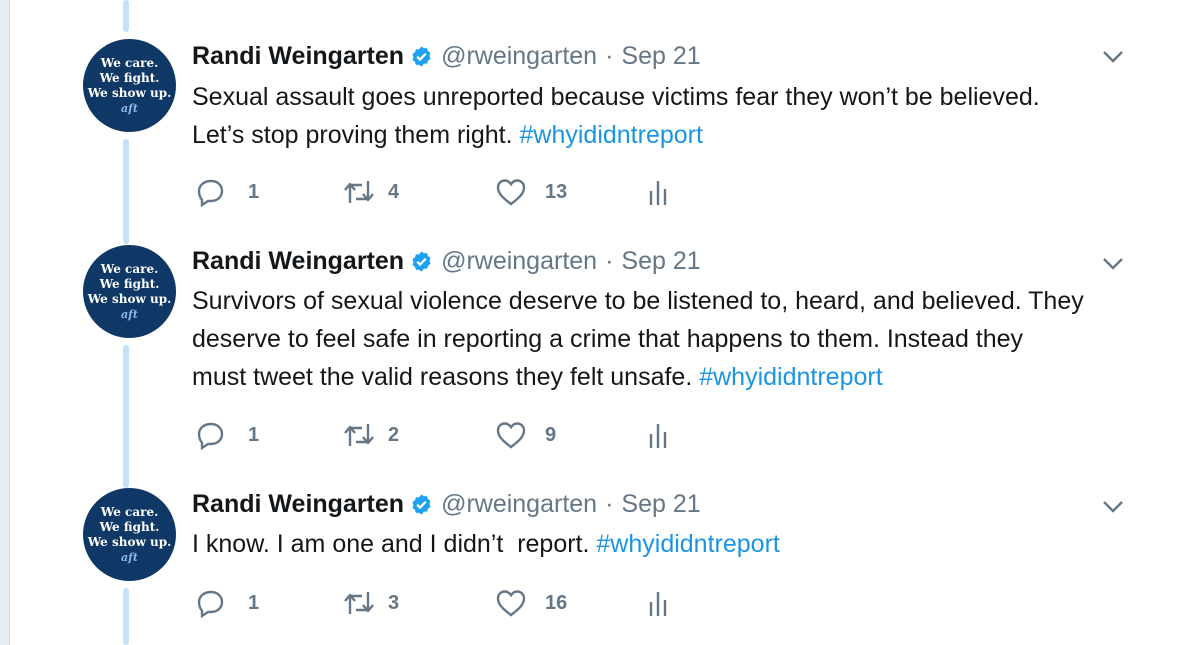 The height and width of the screenshot is (645, 1200). I want to click on retweet-count: 3, so click(394, 602).